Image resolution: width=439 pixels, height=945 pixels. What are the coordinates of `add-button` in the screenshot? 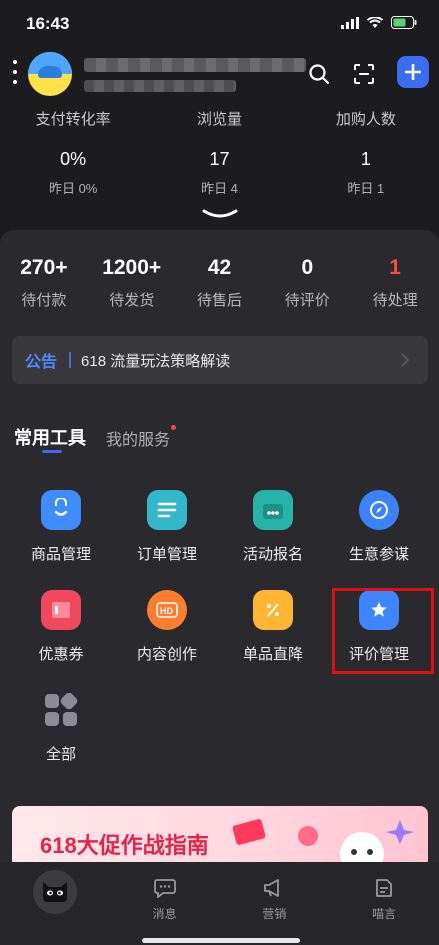 It's located at (413, 72).